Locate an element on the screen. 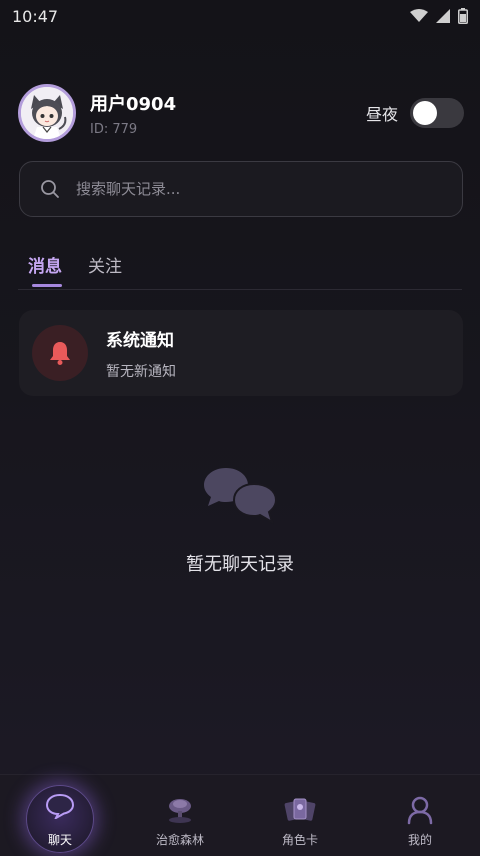  status-bar: 10:47 is located at coordinates (240, 16).